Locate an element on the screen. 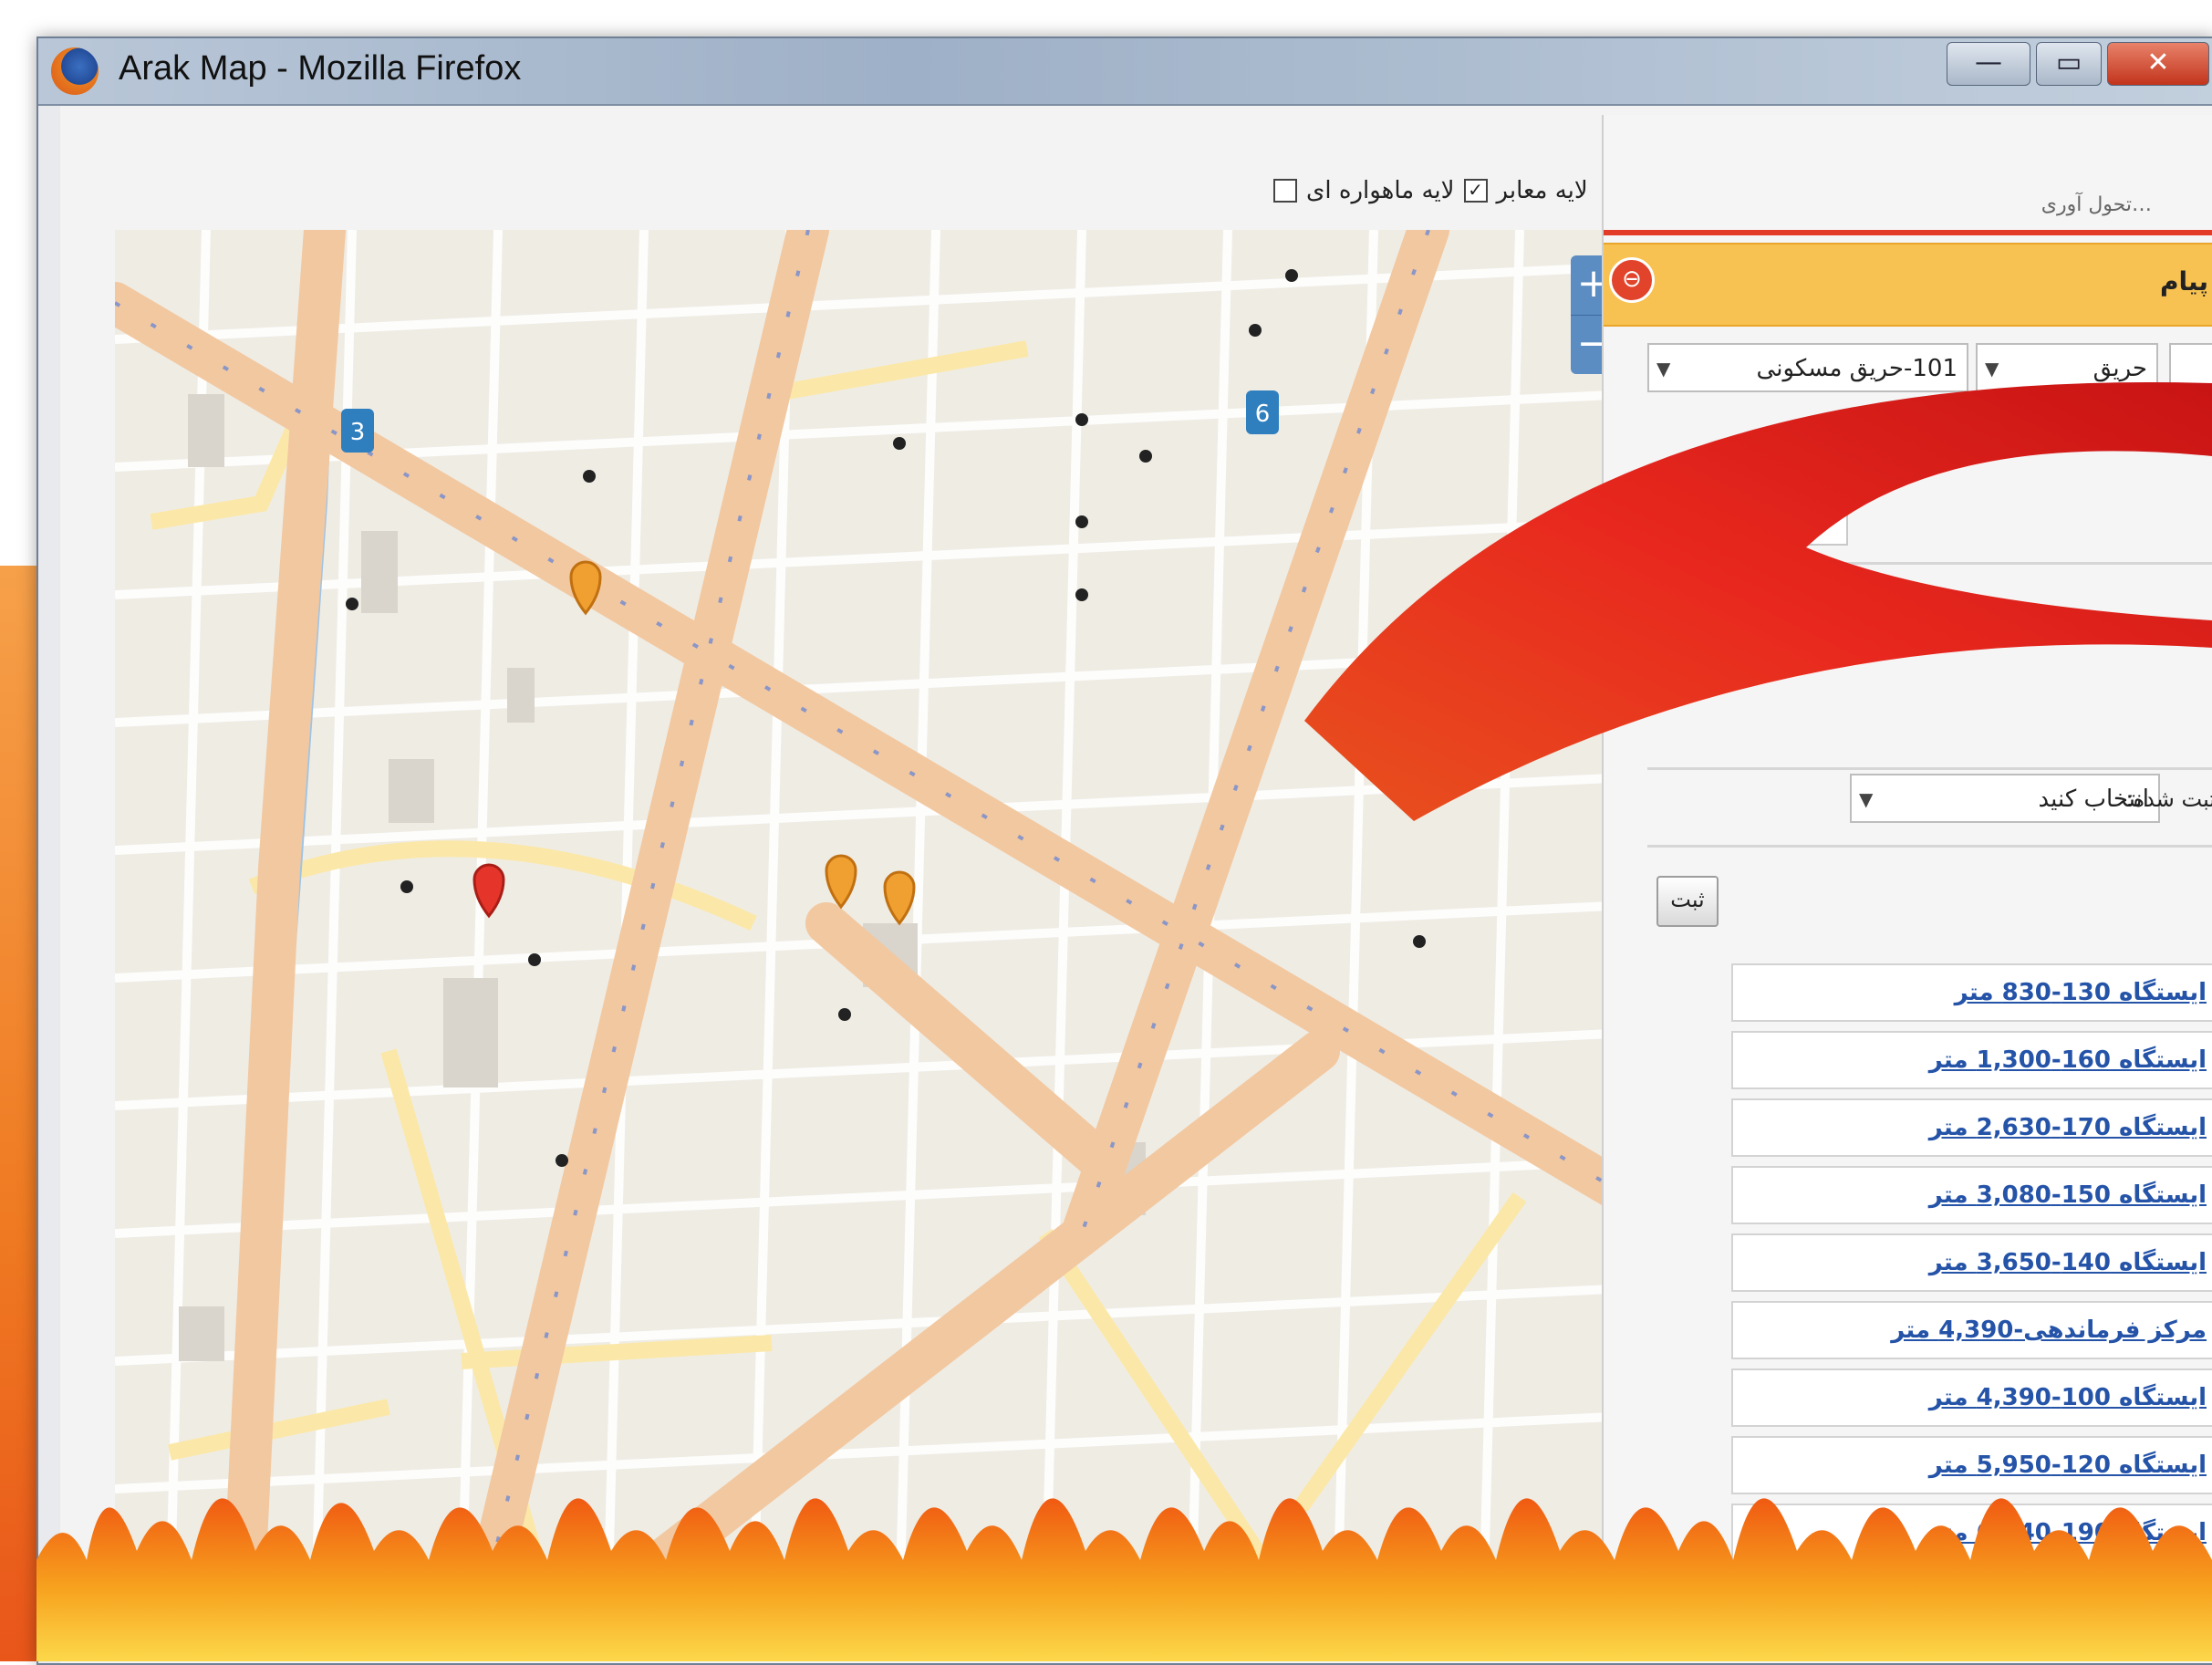 This screenshot has height=1665, width=2212. incident-type-select: ▼ 101-حریق مسکونی is located at coordinates (1808, 367).